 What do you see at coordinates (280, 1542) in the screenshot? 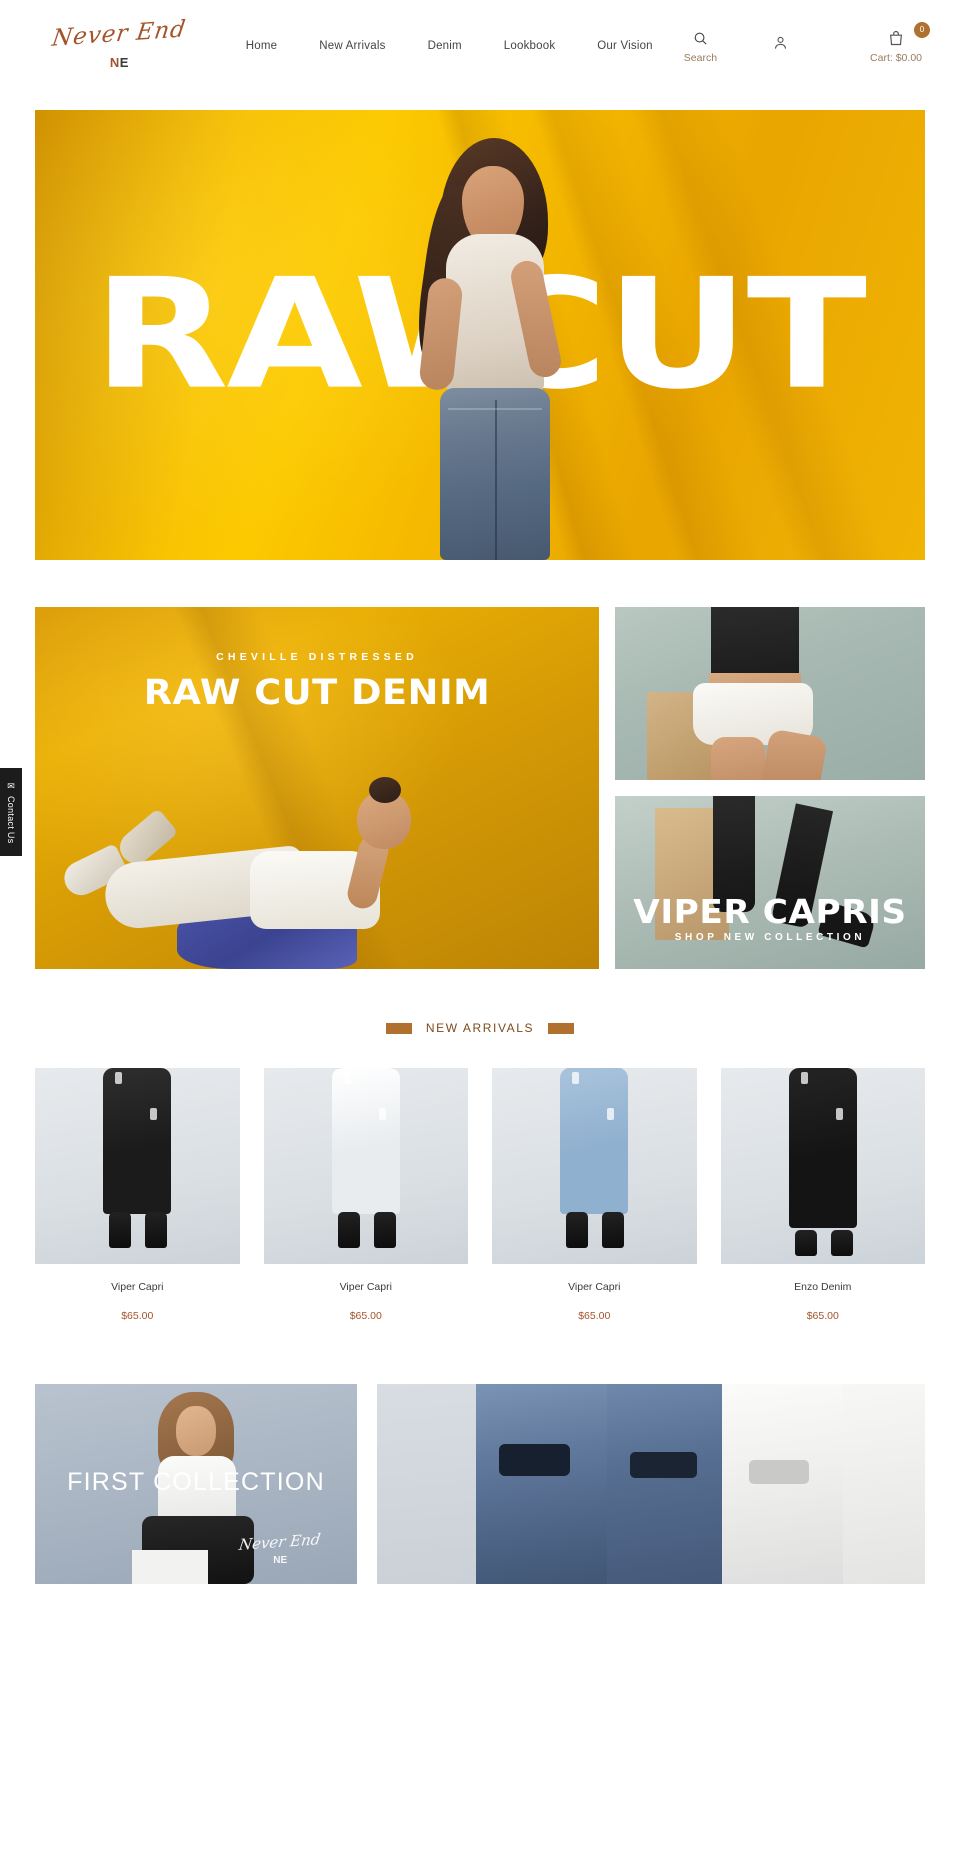
I see `signature-script-text: Never End` at bounding box center [280, 1542].